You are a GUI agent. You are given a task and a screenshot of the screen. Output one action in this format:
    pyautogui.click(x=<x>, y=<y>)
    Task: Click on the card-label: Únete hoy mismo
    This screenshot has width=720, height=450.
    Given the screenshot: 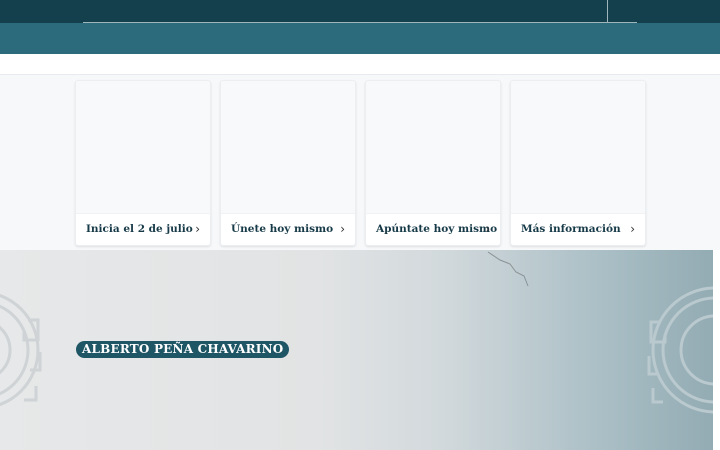 What is the action you would take?
    pyautogui.click(x=282, y=229)
    